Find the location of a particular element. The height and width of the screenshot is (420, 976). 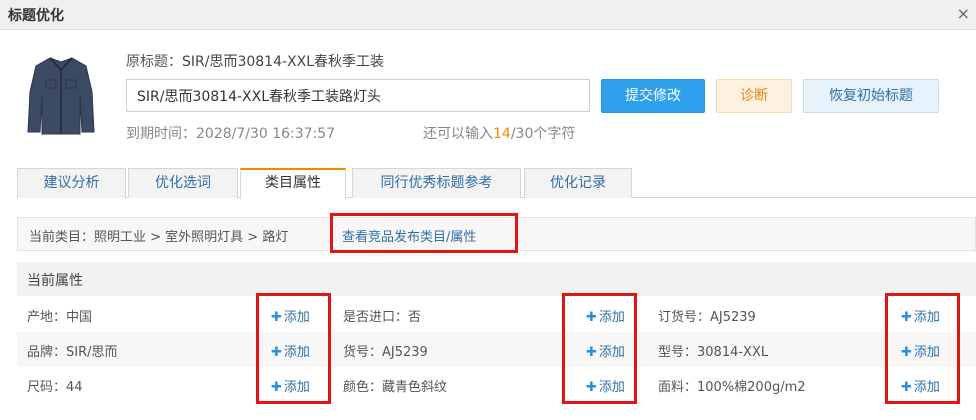

attribute-value: 品牌：SIR/思而 is located at coordinates (72, 352).